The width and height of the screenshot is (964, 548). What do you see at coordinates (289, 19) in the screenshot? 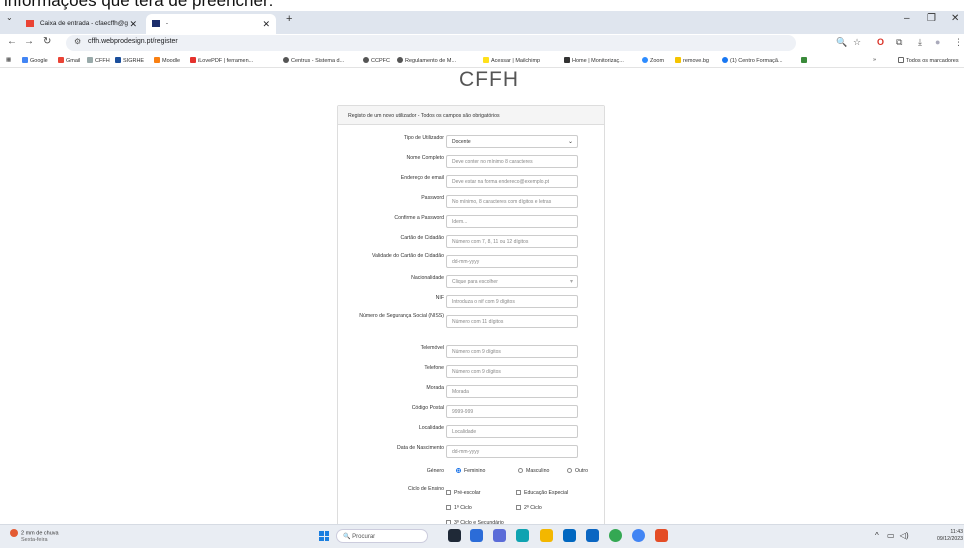
I see `new-tab-button: +` at bounding box center [289, 19].